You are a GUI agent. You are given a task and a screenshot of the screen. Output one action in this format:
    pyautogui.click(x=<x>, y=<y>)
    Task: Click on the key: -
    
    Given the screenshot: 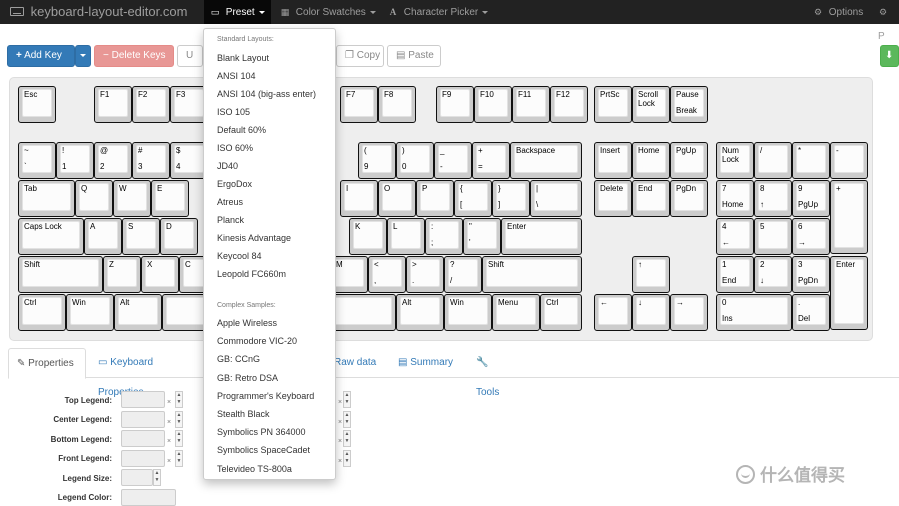 What is the action you would take?
    pyautogui.click(x=849, y=160)
    